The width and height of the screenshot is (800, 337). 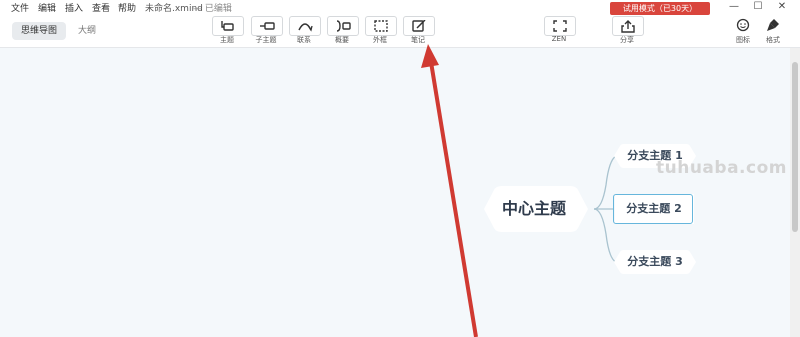 I want to click on notes-tool-button: 笔记, so click(x=418, y=31).